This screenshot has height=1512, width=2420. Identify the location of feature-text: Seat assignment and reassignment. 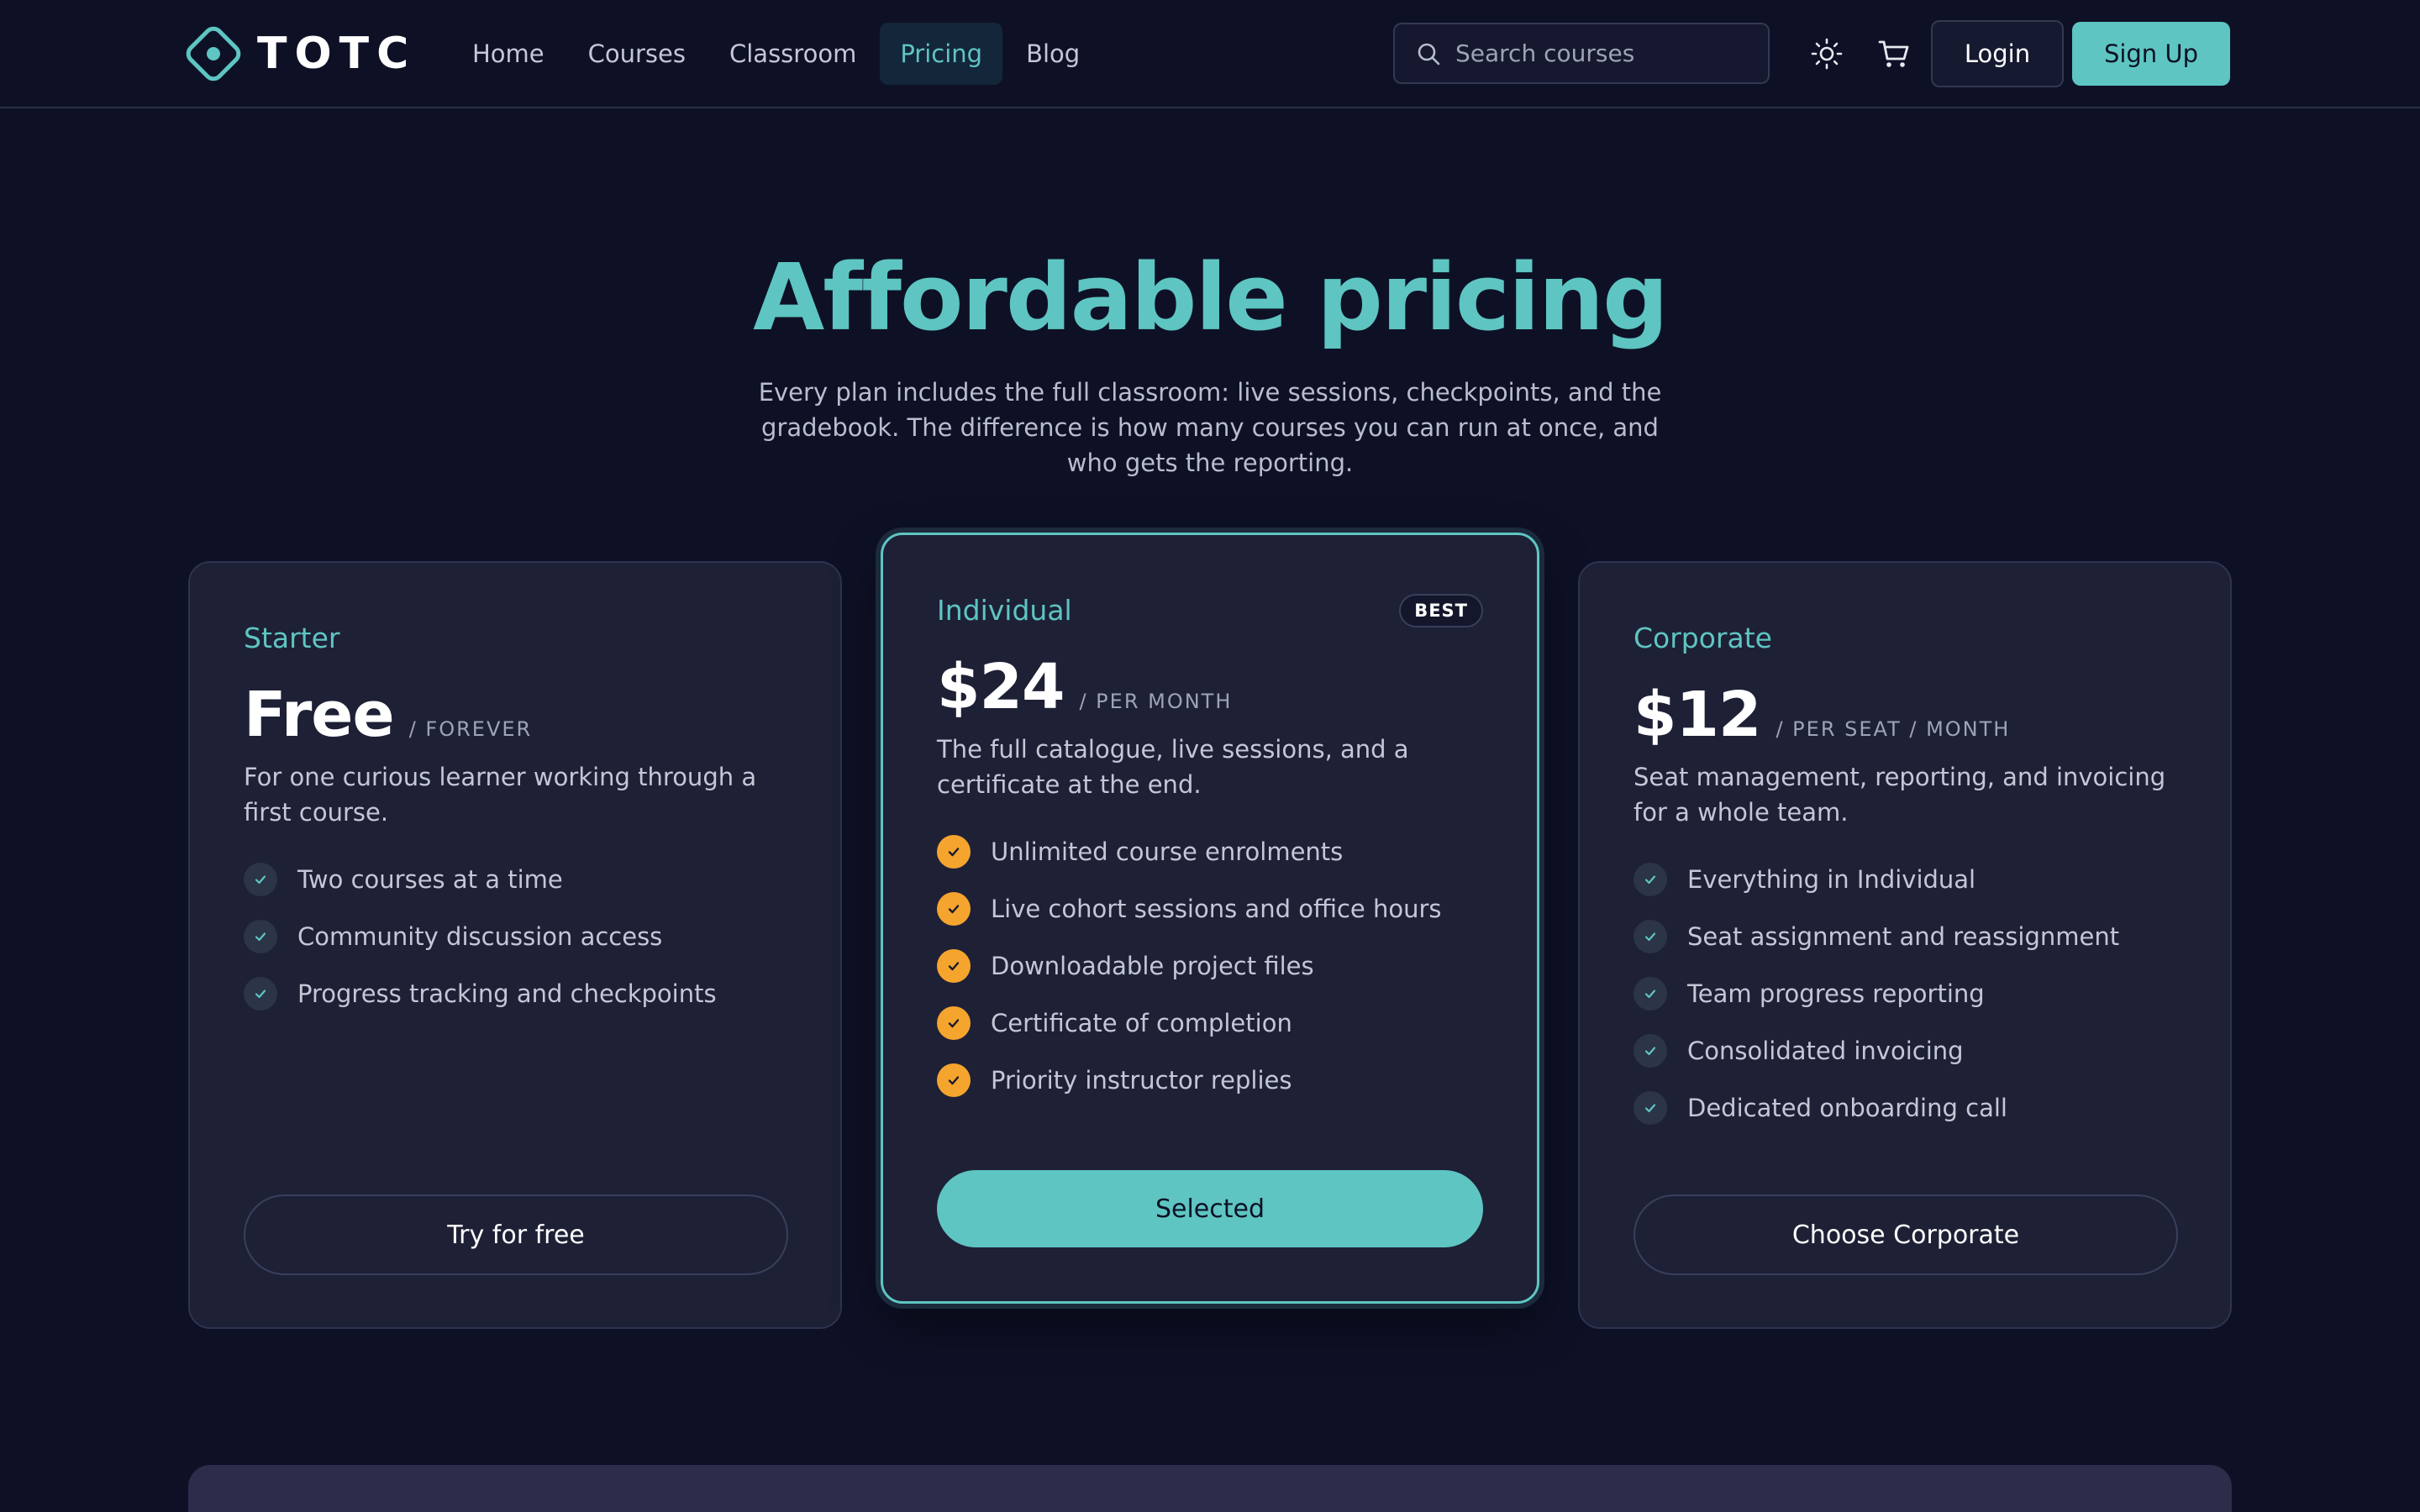
(1904, 936).